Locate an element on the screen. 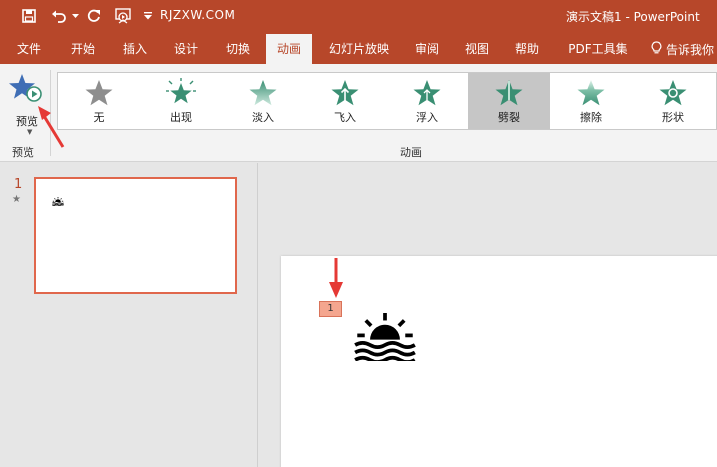 This screenshot has height=467, width=717. preview-dropdown-icon: ▼ is located at coordinates (29, 132).